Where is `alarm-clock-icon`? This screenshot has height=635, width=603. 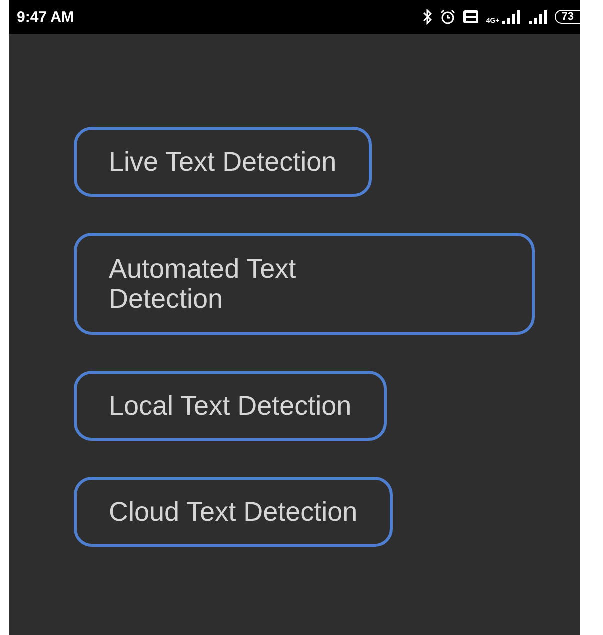 alarm-clock-icon is located at coordinates (448, 17).